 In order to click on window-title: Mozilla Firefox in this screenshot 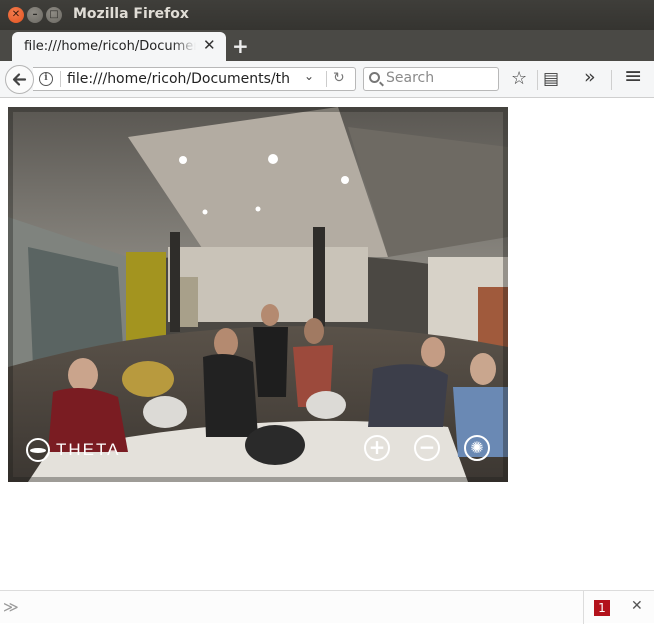, I will do `click(131, 14)`.